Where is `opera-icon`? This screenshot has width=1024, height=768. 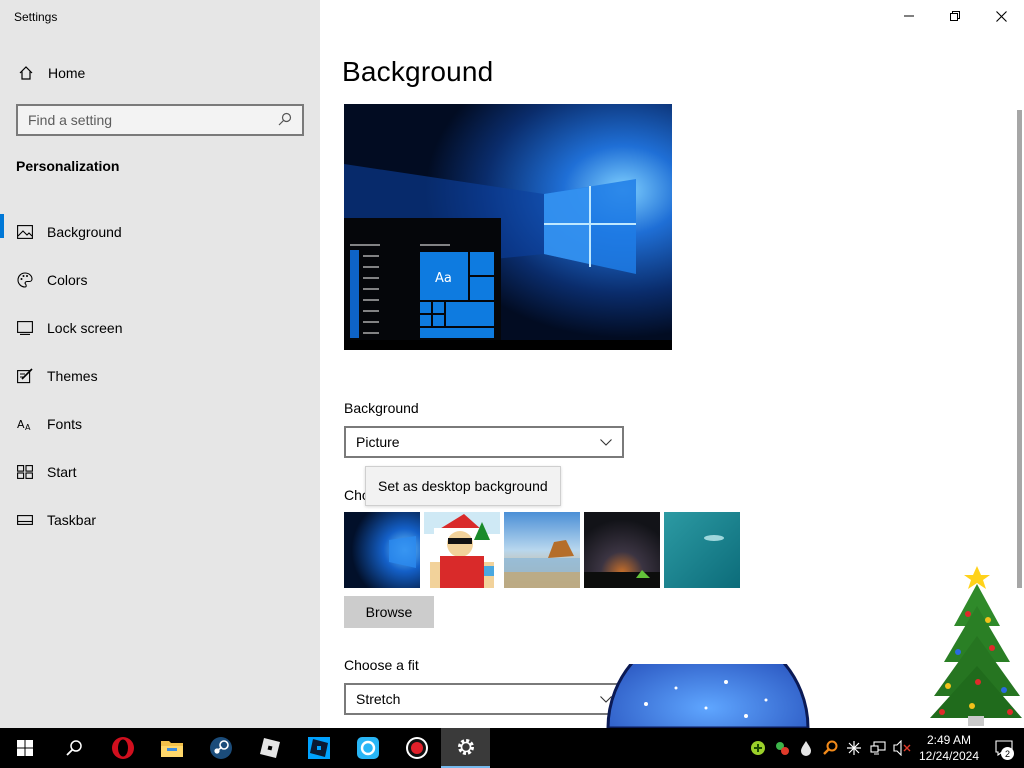
opera-icon is located at coordinates (122, 748).